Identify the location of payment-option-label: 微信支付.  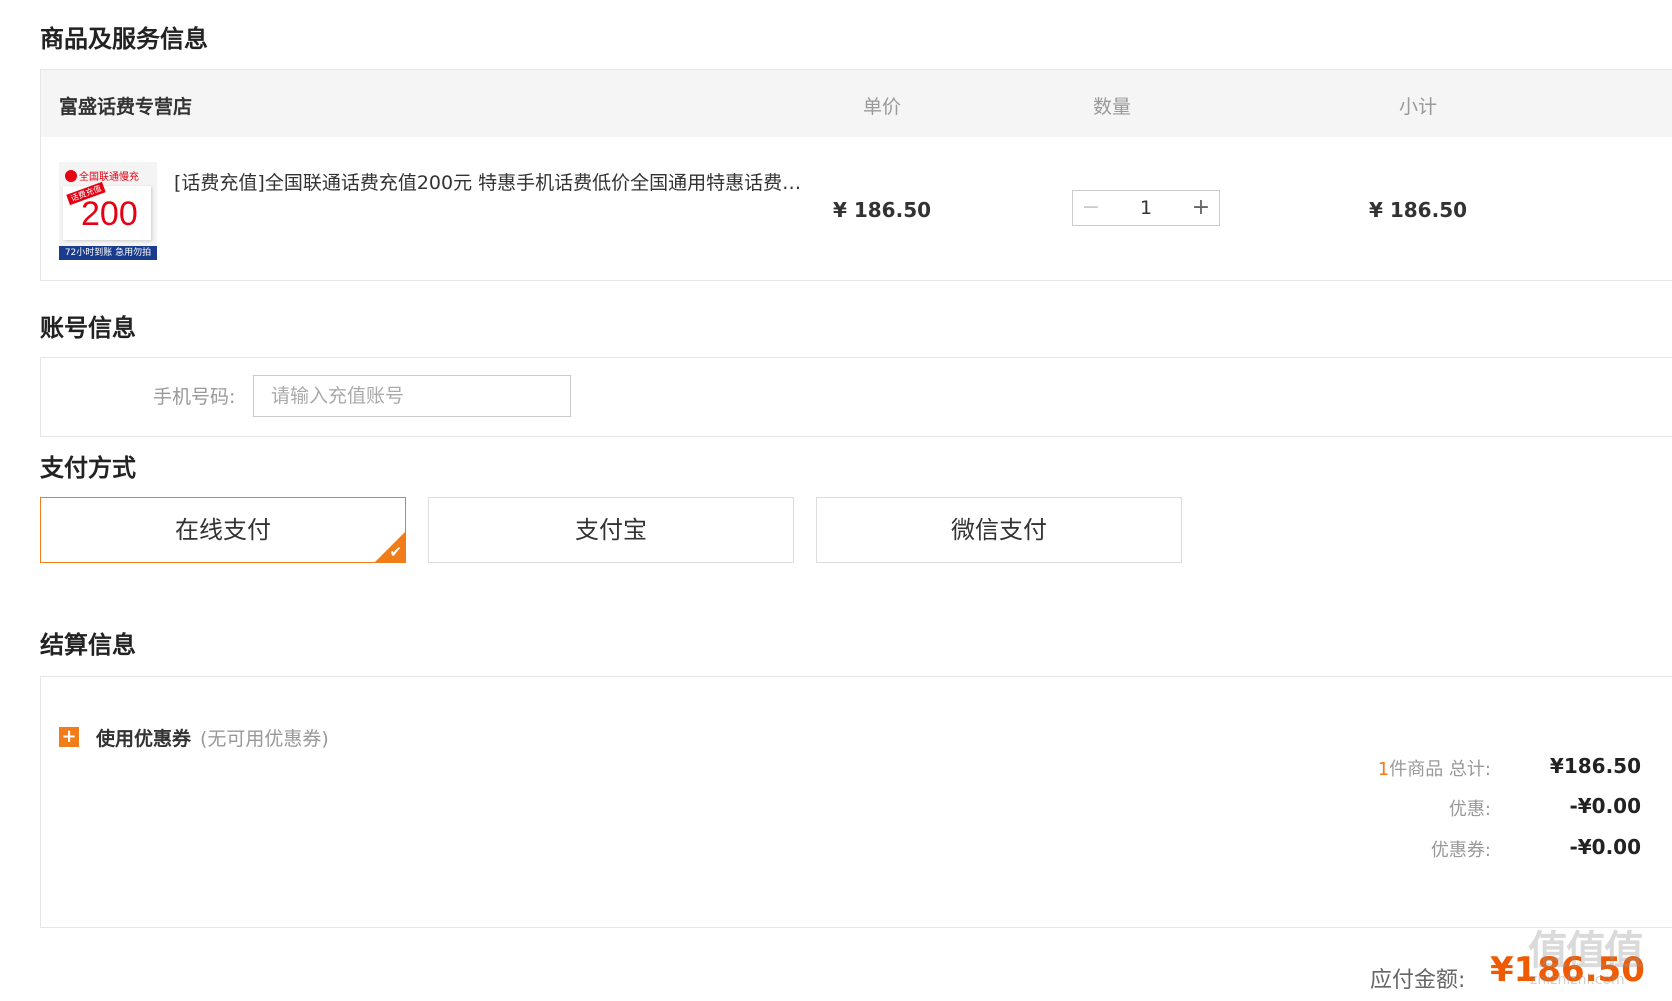
(999, 530).